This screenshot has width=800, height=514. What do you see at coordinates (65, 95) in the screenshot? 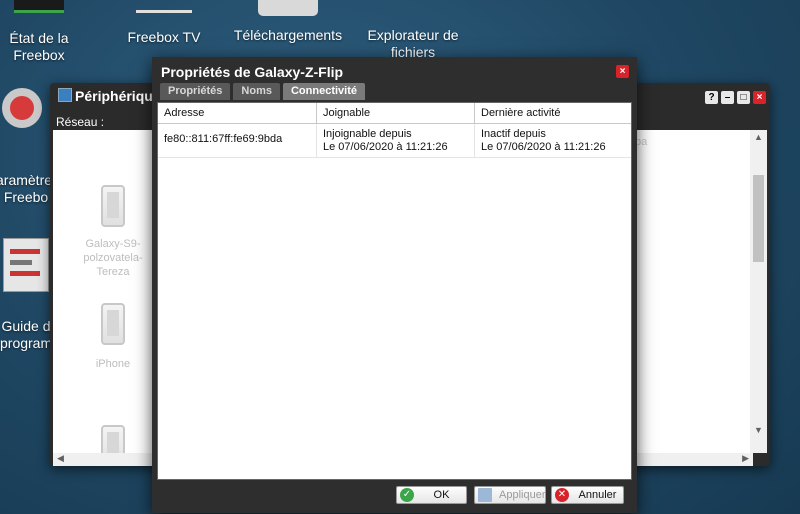
I see `network-icon` at bounding box center [65, 95].